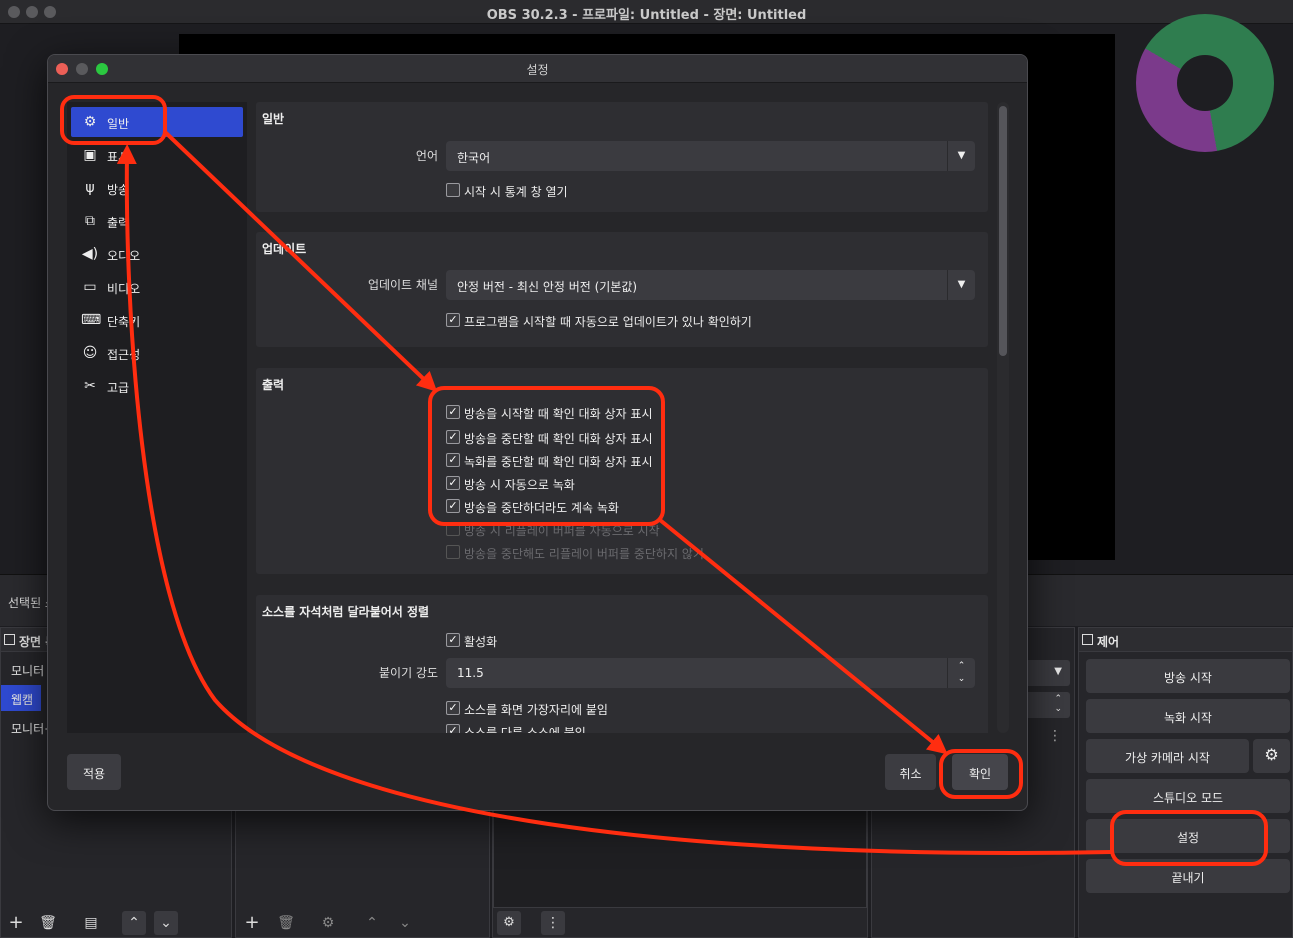 The image size is (1293, 938). What do you see at coordinates (553, 923) in the screenshot?
I see `mixer-menu-icon: ⋮` at bounding box center [553, 923].